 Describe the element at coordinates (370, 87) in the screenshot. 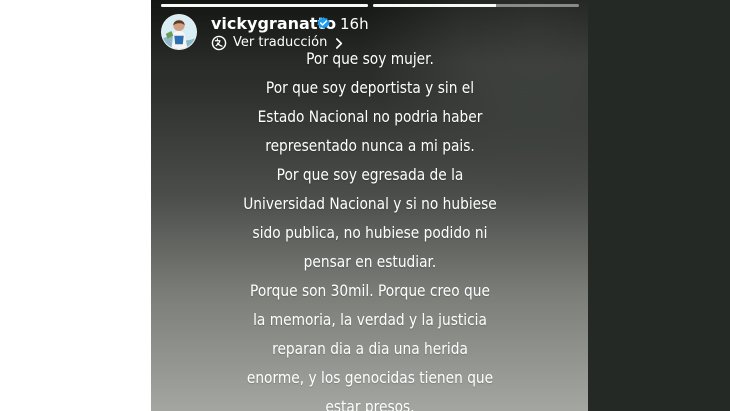

I see `story-text-line: Por que soy deportista y sin el` at that location.